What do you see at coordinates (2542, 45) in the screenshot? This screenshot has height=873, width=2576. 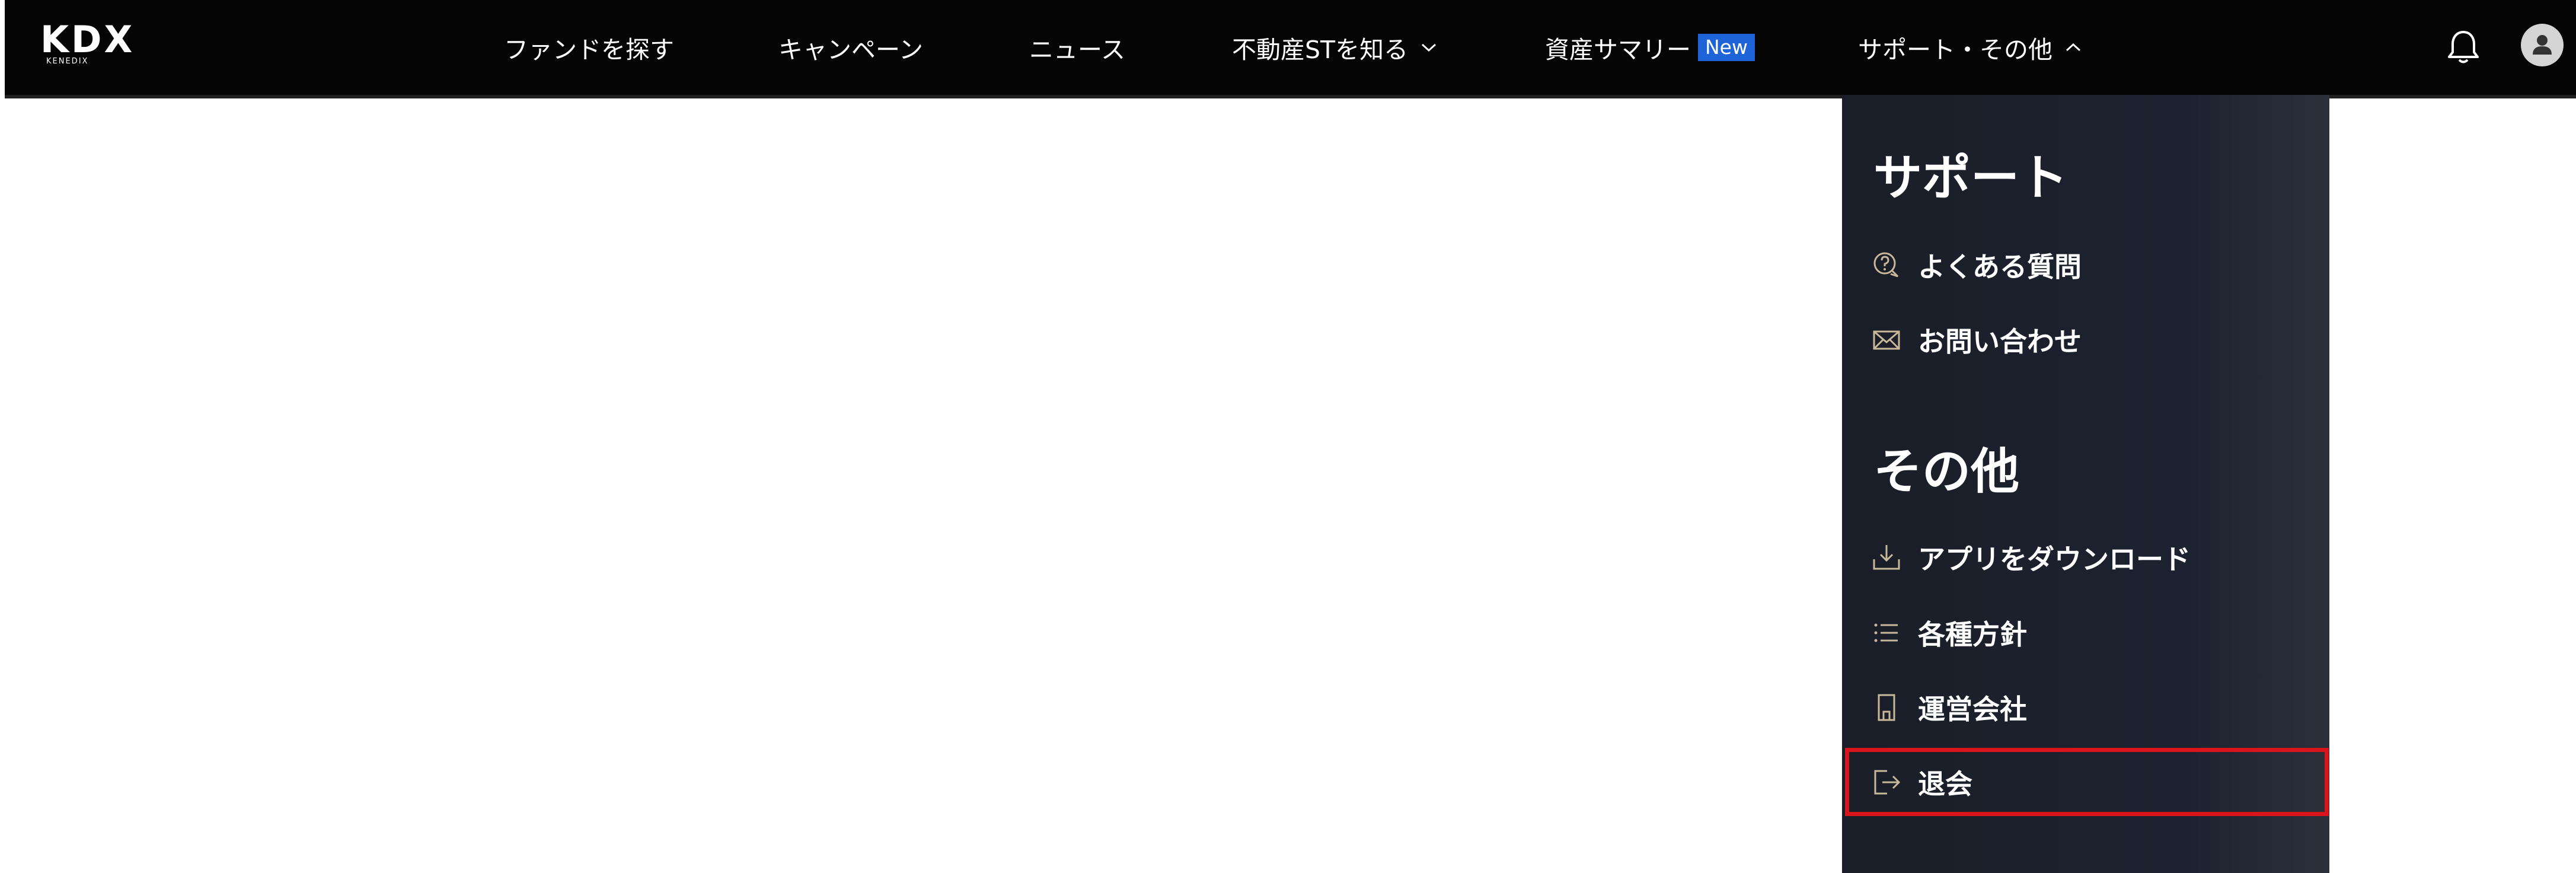 I see `user-avatar-icon` at bounding box center [2542, 45].